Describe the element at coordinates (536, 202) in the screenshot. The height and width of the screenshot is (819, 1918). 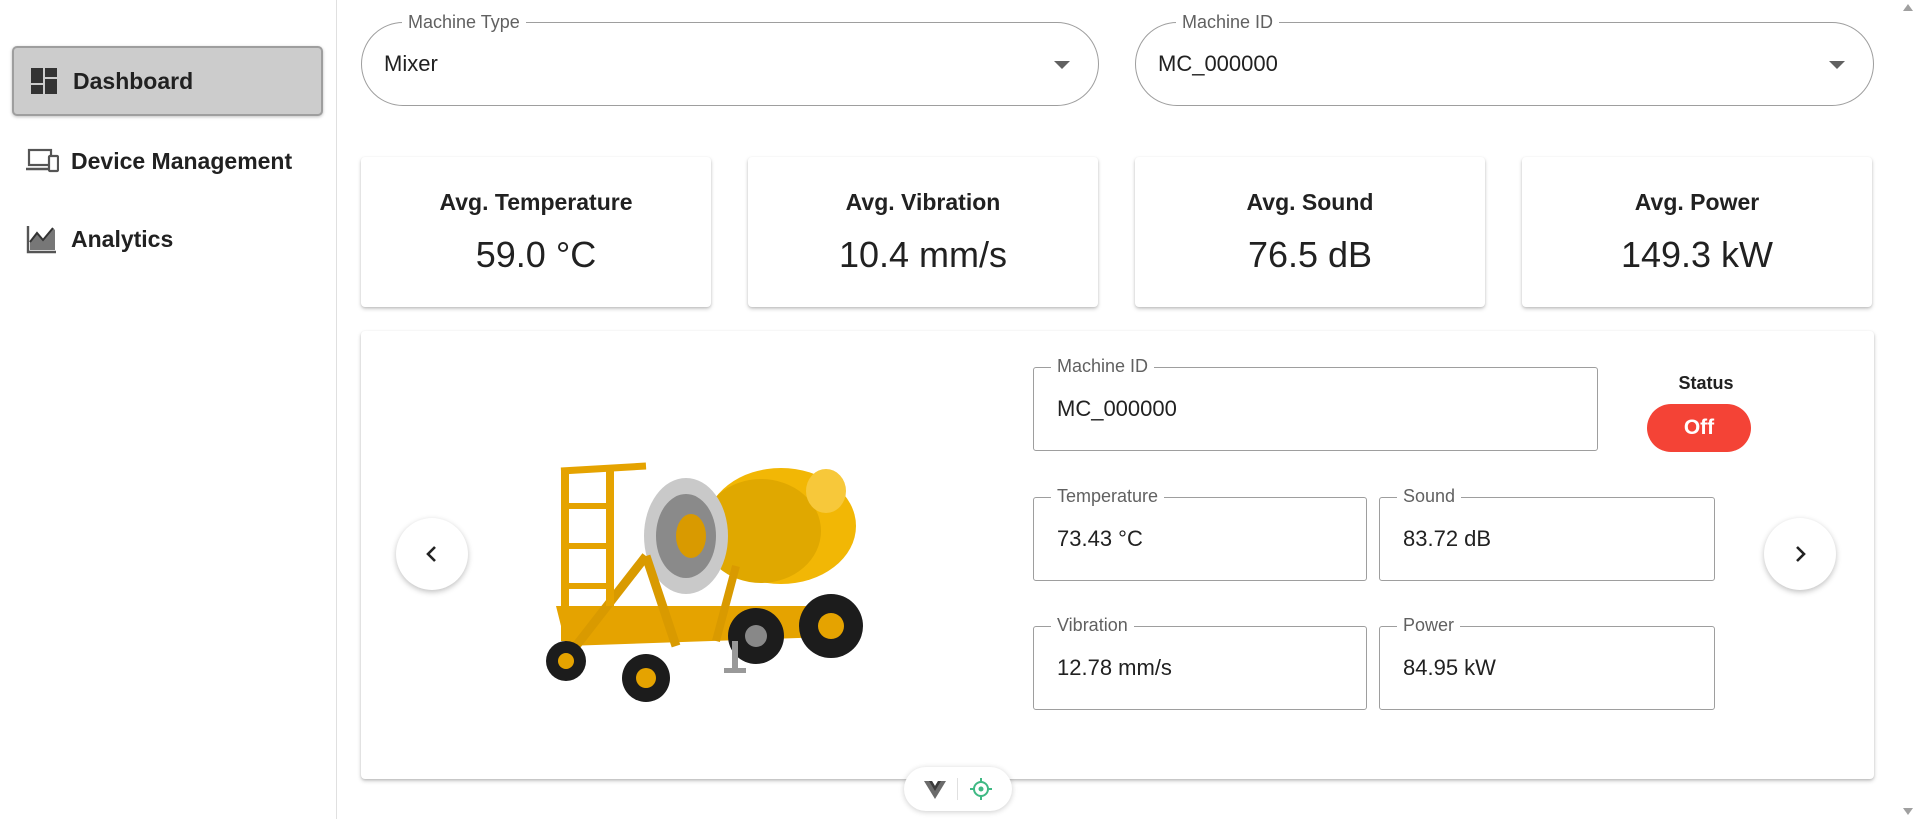
I see `stat-title: Avg. Temperature` at that location.